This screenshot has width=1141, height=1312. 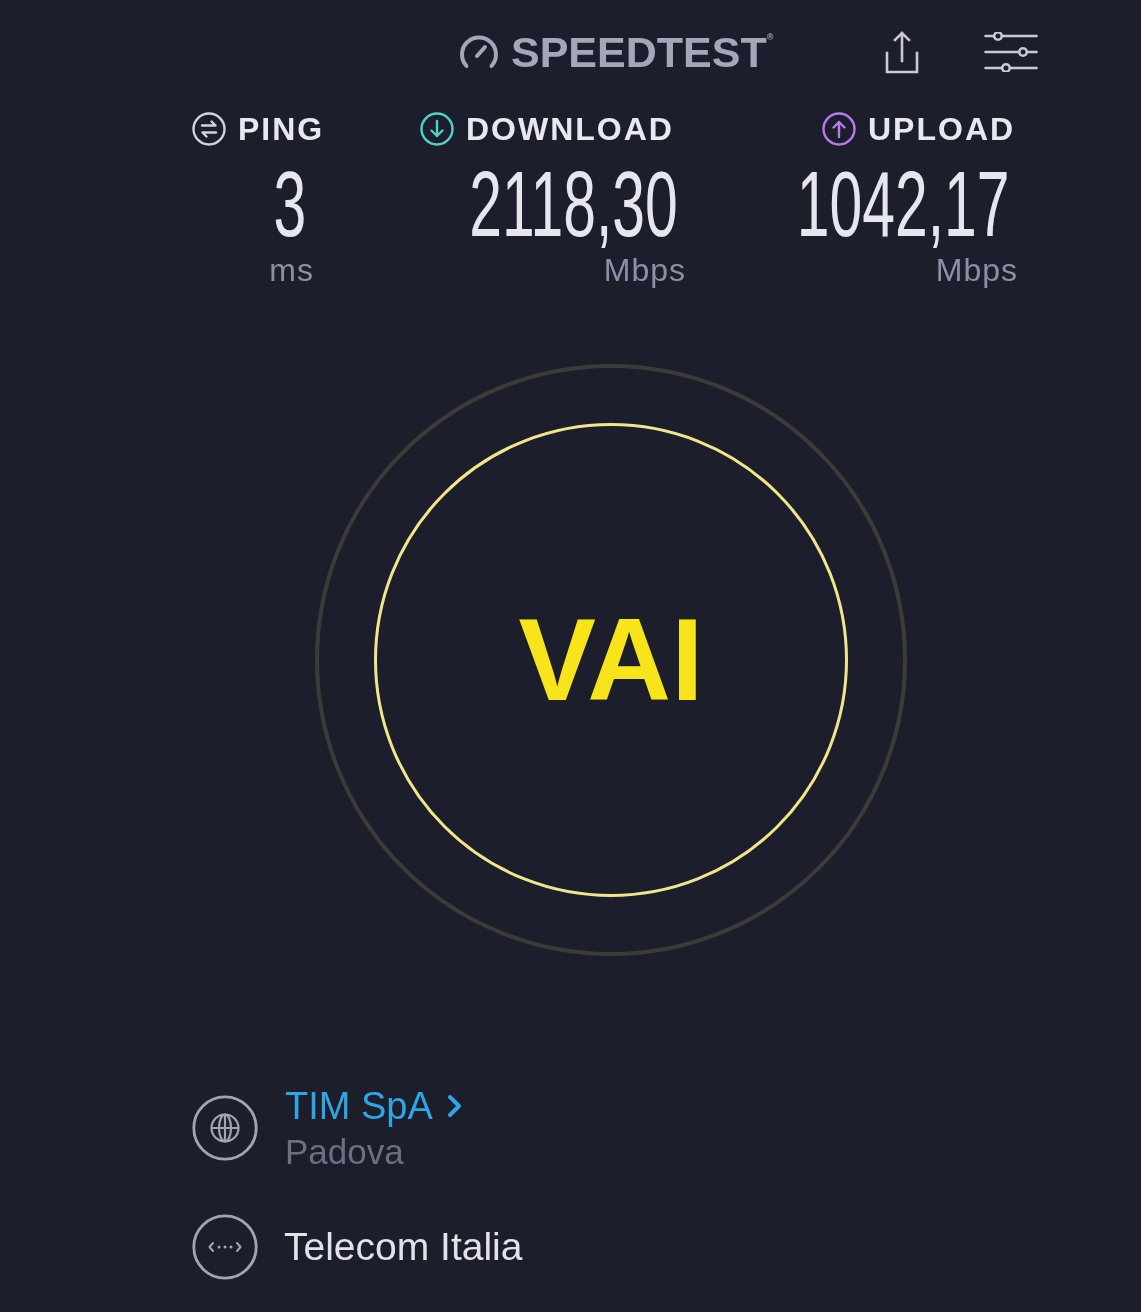 What do you see at coordinates (281, 129) in the screenshot?
I see `metric-label: PING` at bounding box center [281, 129].